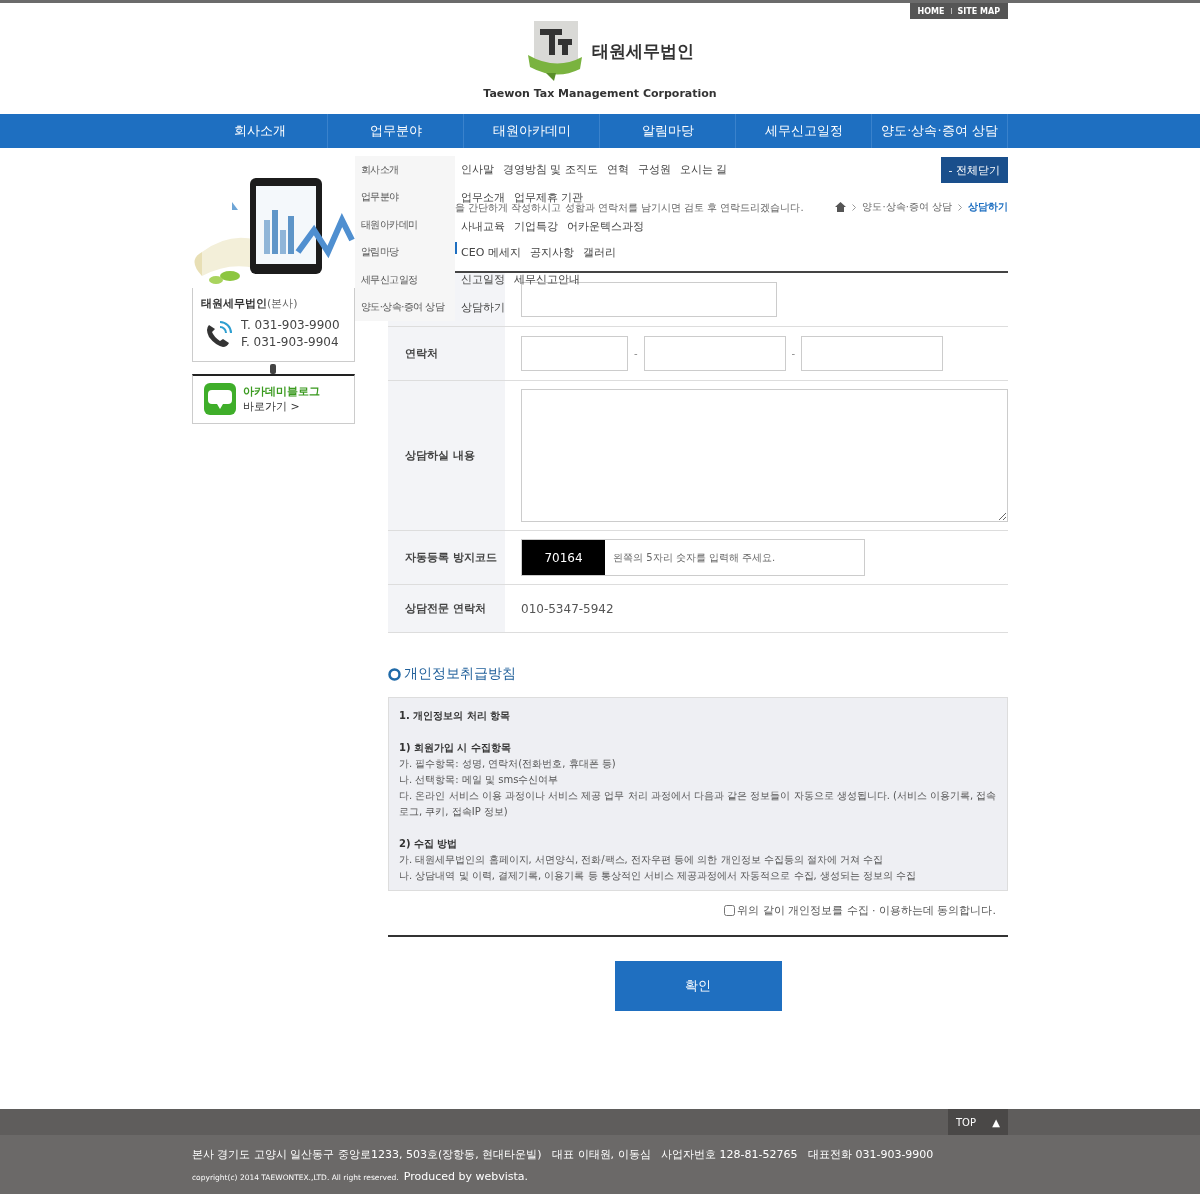 Image resolution: width=1200 pixels, height=1194 pixels. I want to click on consult-phone-number: 010-5347-5942, so click(567, 608).